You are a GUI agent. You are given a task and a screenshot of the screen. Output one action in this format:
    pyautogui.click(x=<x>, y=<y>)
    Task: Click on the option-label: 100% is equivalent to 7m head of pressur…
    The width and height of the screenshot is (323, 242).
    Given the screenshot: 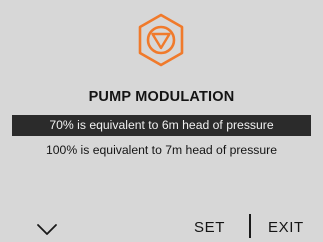 What is the action you would take?
    pyautogui.click(x=161, y=150)
    